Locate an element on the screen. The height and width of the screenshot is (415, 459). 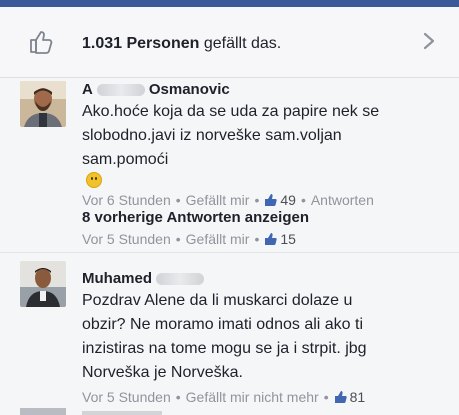
like-comment-button: Gefällt mir is located at coordinates (218, 200).